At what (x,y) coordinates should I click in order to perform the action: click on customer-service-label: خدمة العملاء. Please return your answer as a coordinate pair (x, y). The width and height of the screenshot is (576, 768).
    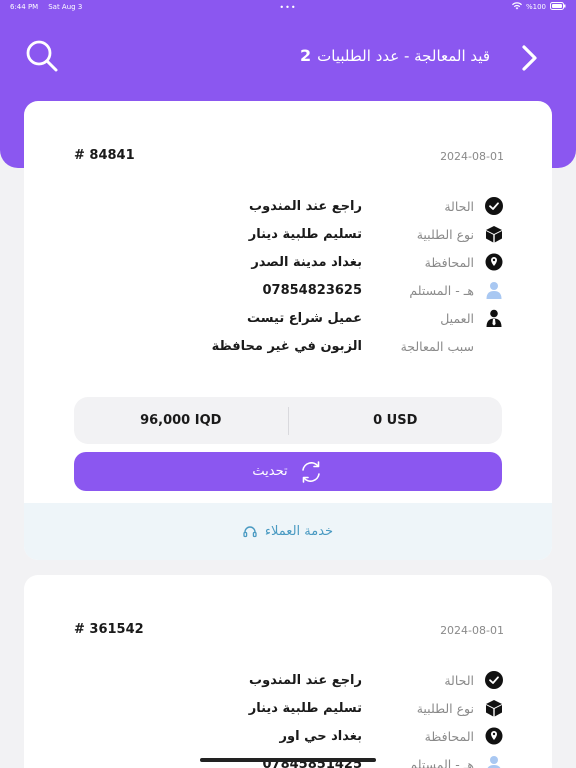
    Looking at the image, I should click on (299, 531).